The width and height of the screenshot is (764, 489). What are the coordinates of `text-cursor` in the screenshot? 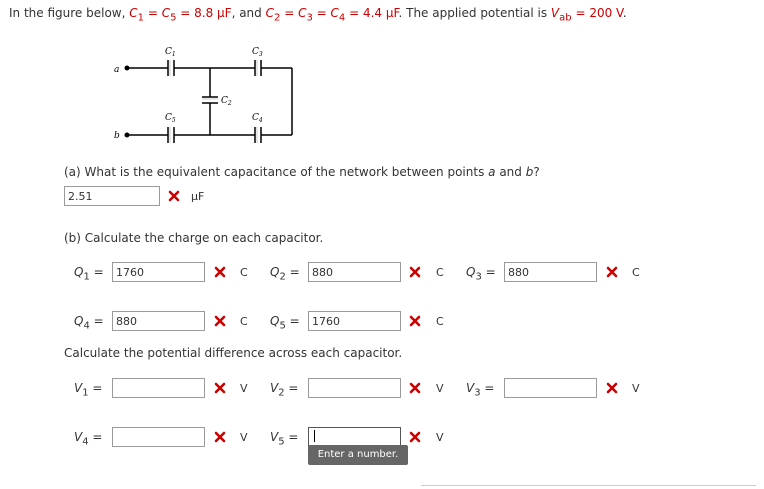 It's located at (314, 436).